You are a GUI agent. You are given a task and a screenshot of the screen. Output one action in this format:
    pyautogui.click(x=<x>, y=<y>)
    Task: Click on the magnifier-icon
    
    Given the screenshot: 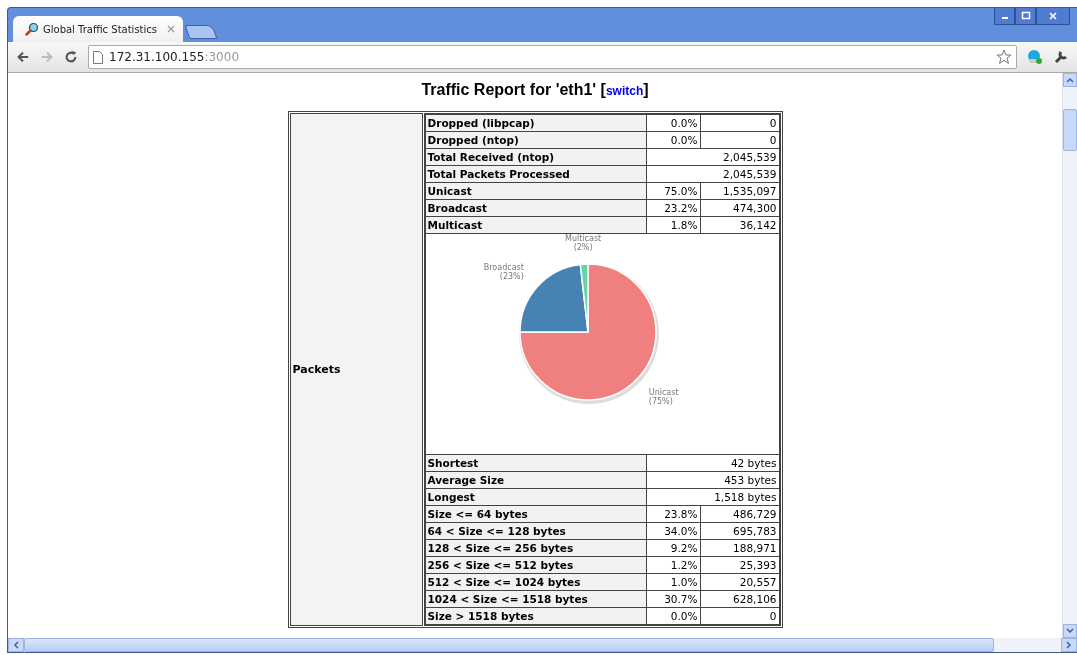 What is the action you would take?
    pyautogui.click(x=32, y=29)
    